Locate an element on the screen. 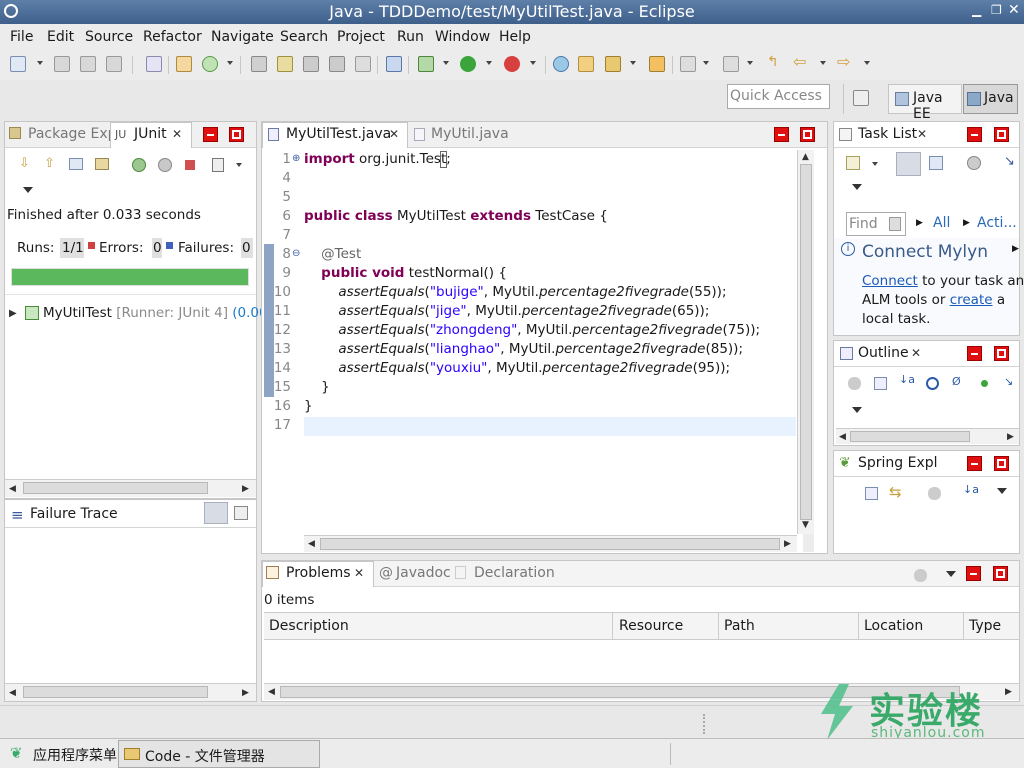 This screenshot has width=1024, height=768. scroll-lock-icon is located at coordinates (102, 164).